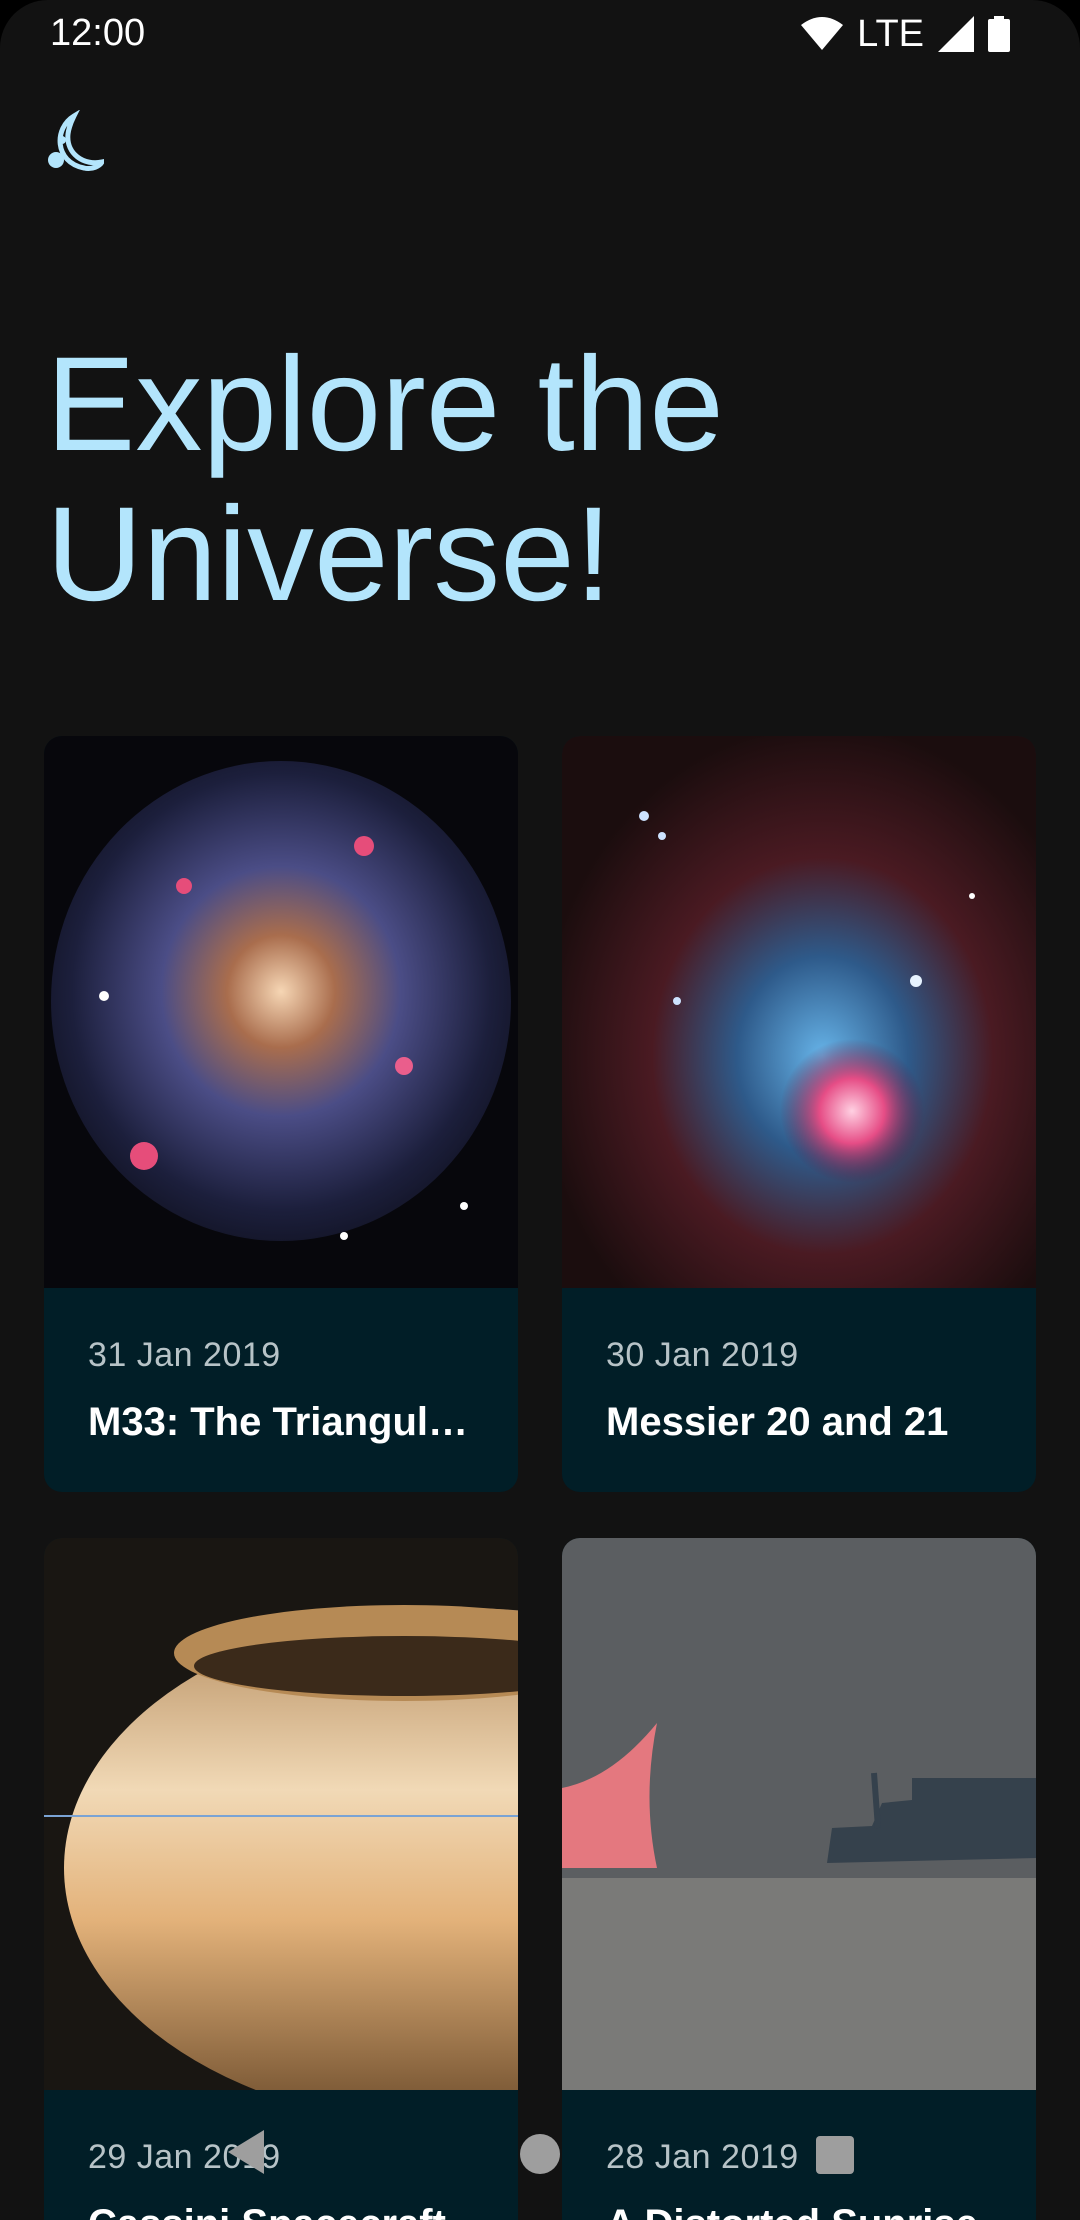 This screenshot has width=1080, height=2220. Describe the element at coordinates (281, 1814) in the screenshot. I see `saturn-image` at that location.